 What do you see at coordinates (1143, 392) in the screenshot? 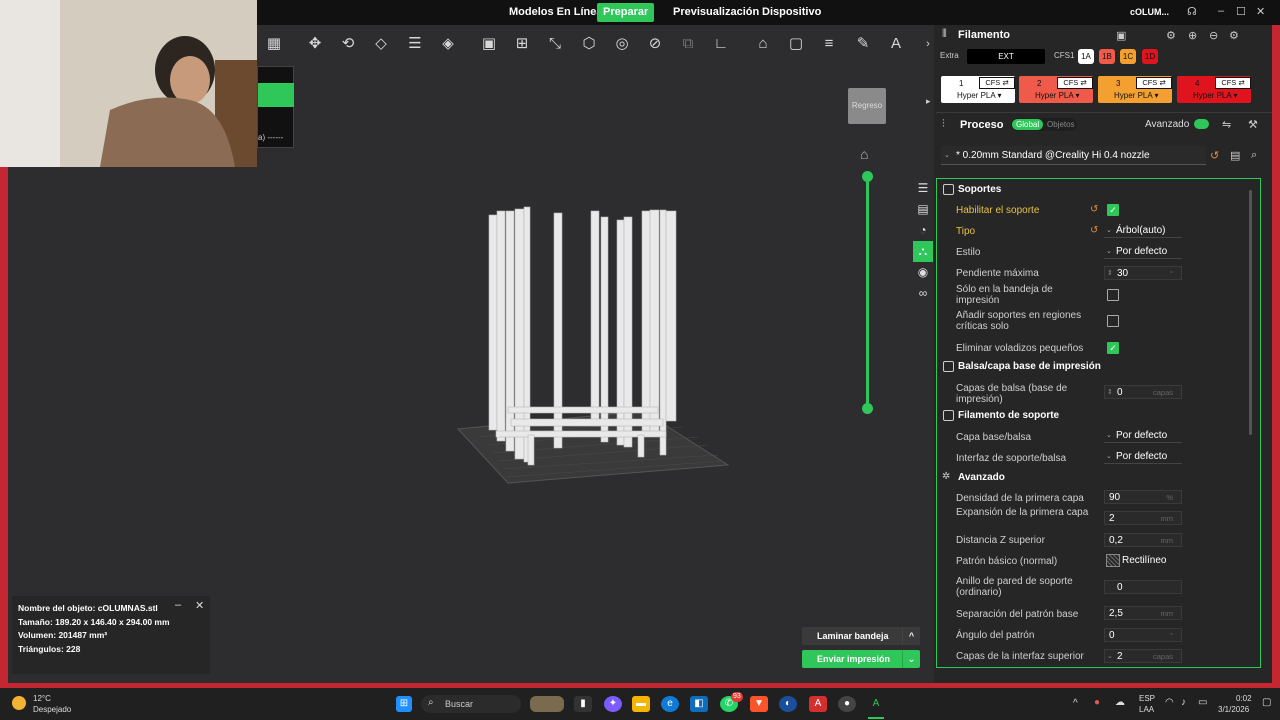
I see `raft-layers-input: ⇕ 0 capas` at bounding box center [1143, 392].